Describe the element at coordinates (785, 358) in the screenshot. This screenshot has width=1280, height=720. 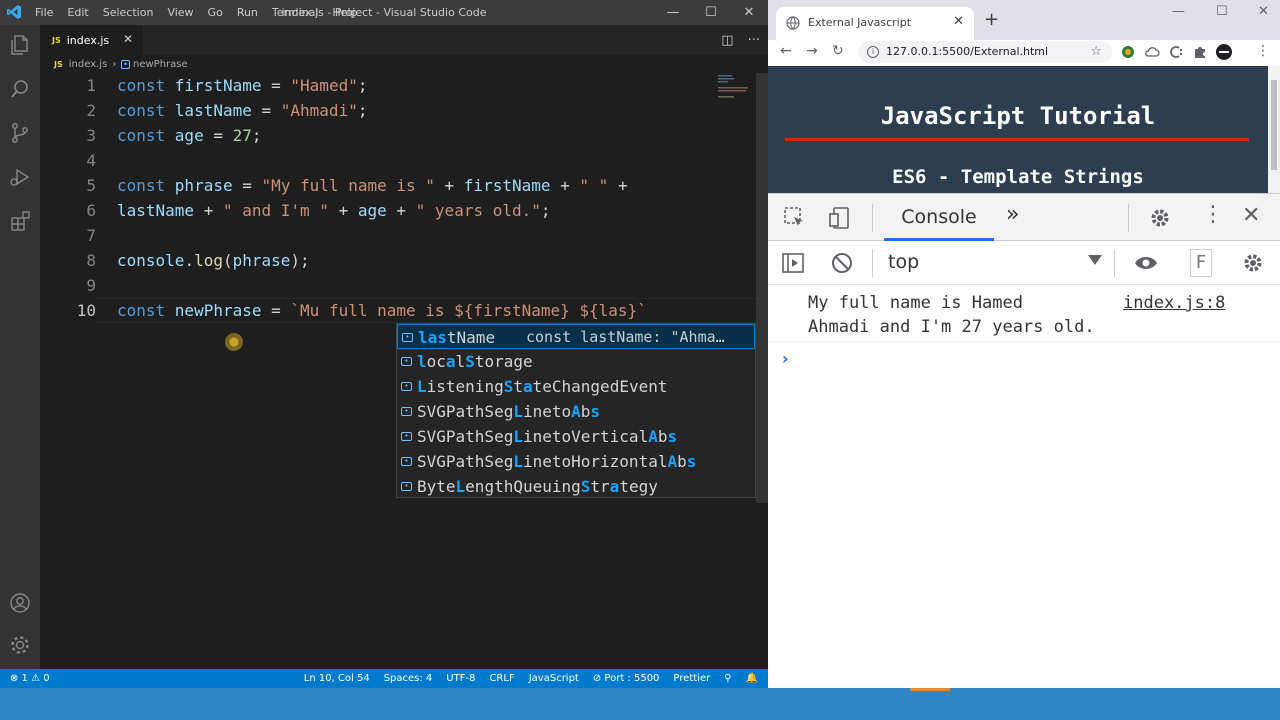
I see `console-prompt-icon: ›` at that location.